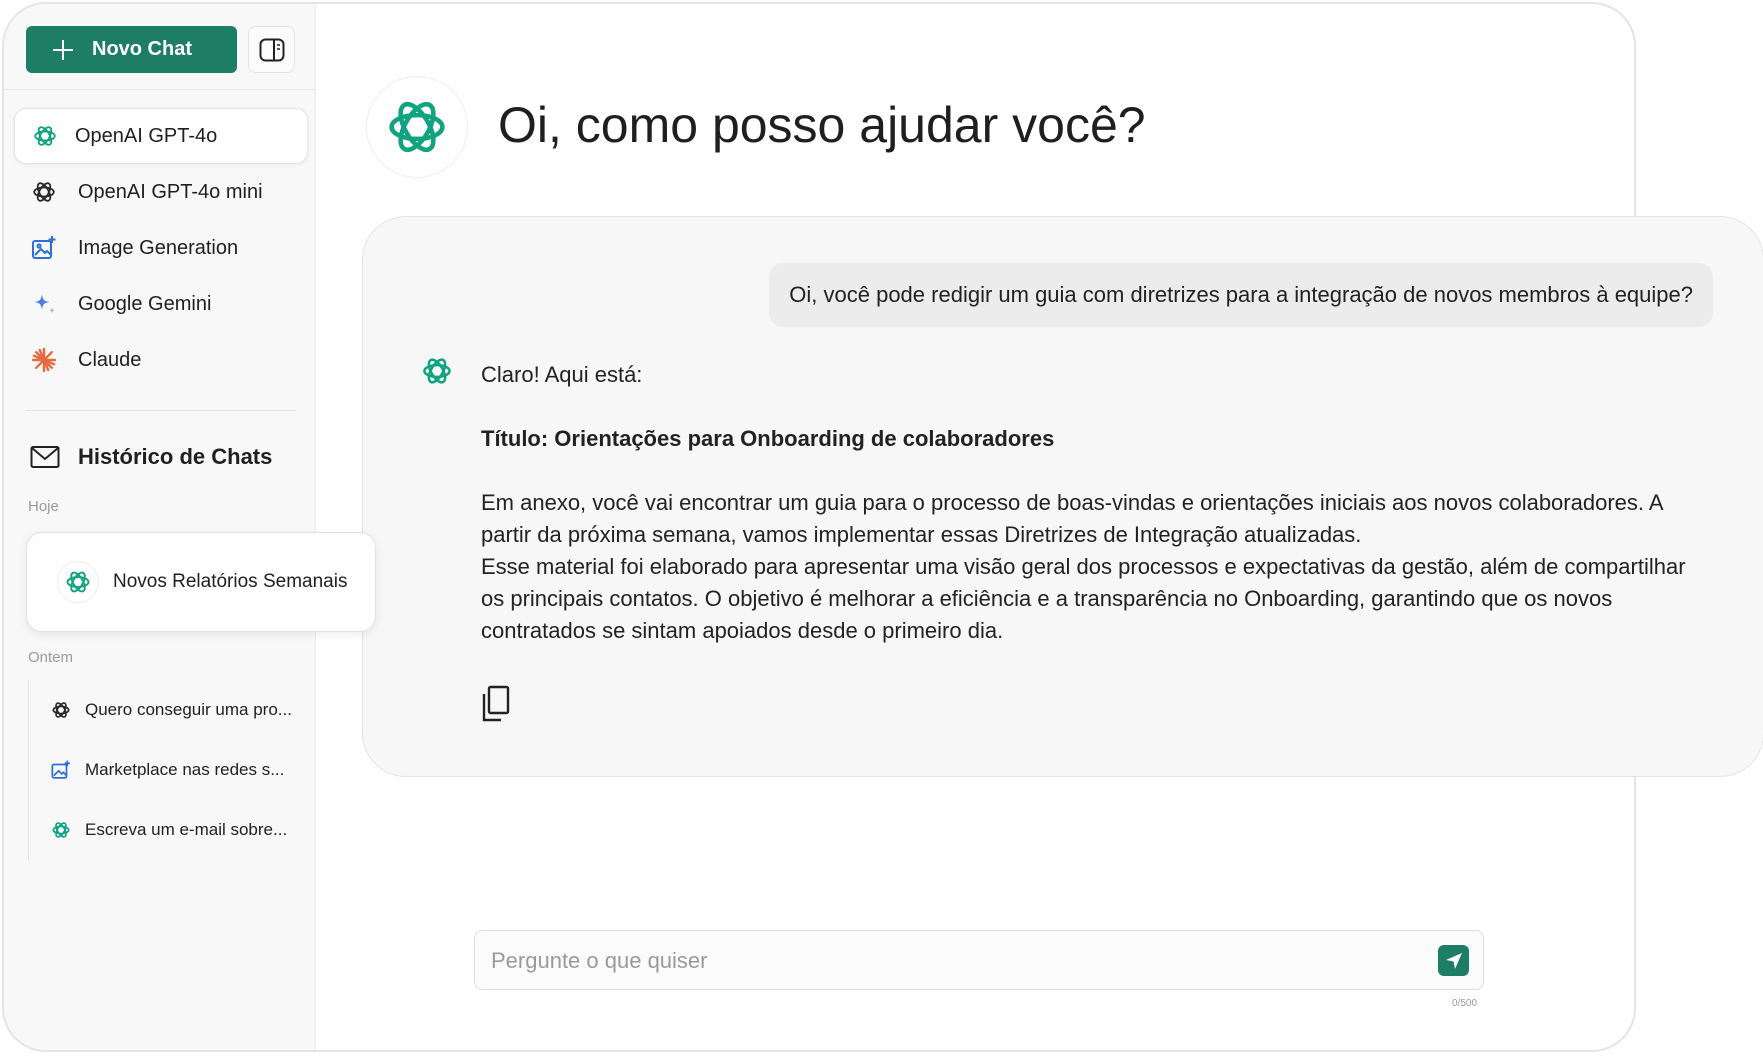 The width and height of the screenshot is (1763, 1056). Describe the element at coordinates (44, 304) in the screenshot. I see `gemini-icon` at that location.